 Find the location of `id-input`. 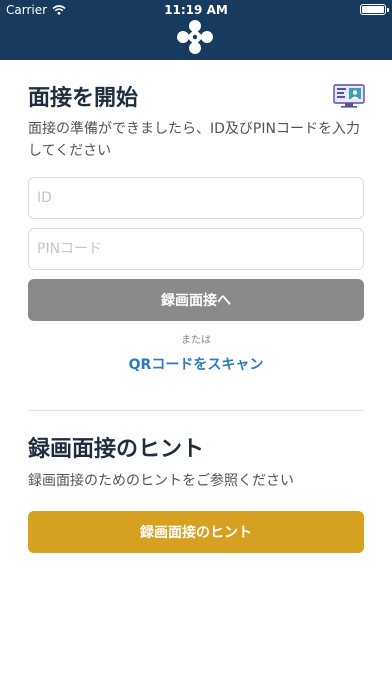

id-input is located at coordinates (196, 198).